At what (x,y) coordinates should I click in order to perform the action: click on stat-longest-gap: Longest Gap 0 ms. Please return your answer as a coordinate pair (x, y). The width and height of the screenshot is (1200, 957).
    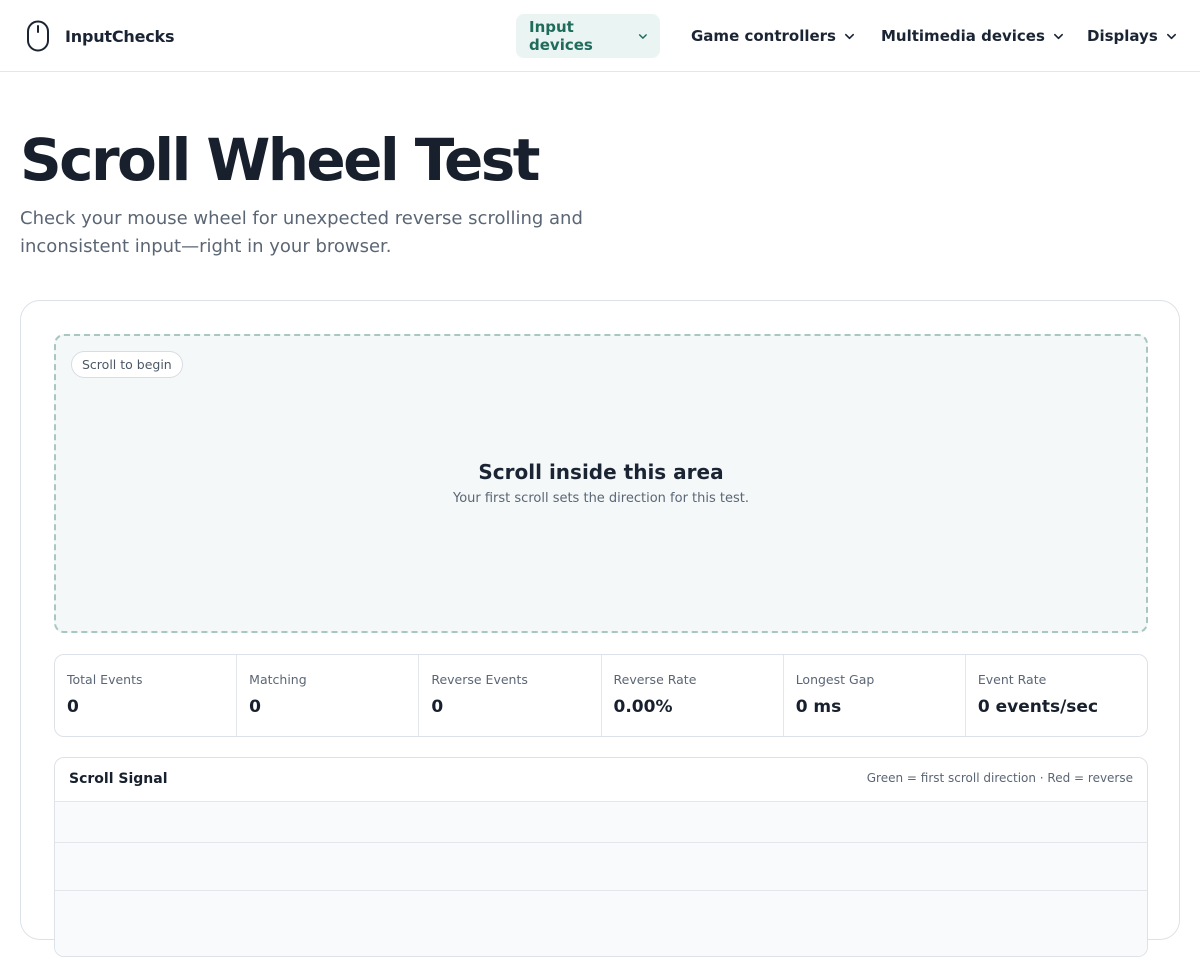
    Looking at the image, I should click on (875, 695).